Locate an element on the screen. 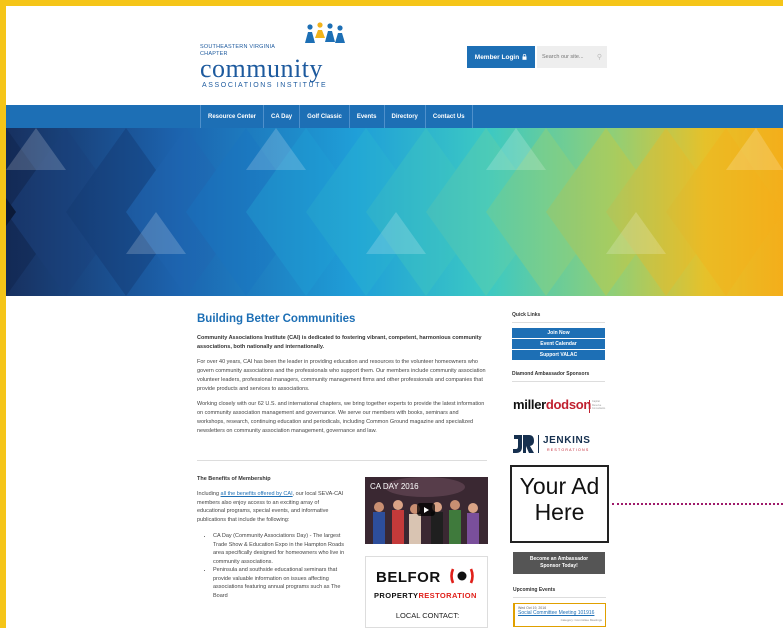  content-divider is located at coordinates (342, 460).